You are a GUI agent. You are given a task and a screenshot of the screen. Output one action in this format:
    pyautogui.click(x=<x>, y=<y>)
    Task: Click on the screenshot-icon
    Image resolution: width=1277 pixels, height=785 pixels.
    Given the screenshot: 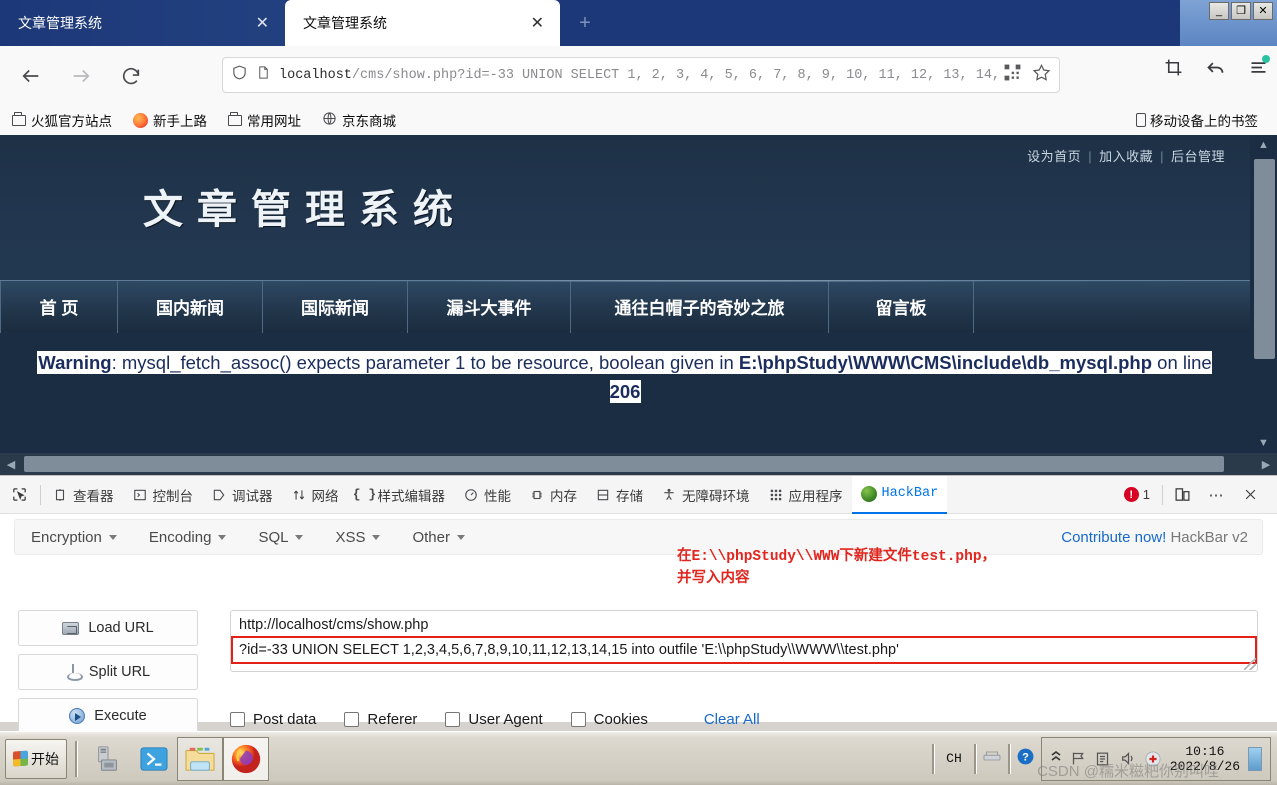 What is the action you would take?
    pyautogui.click(x=1173, y=70)
    